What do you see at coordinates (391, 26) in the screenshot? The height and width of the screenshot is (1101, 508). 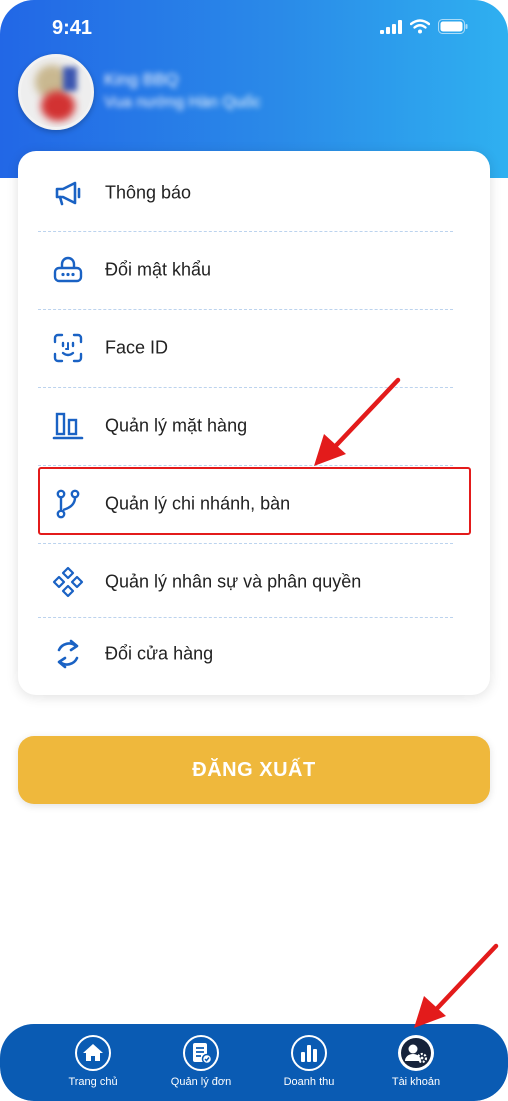 I see `signal-icon` at bounding box center [391, 26].